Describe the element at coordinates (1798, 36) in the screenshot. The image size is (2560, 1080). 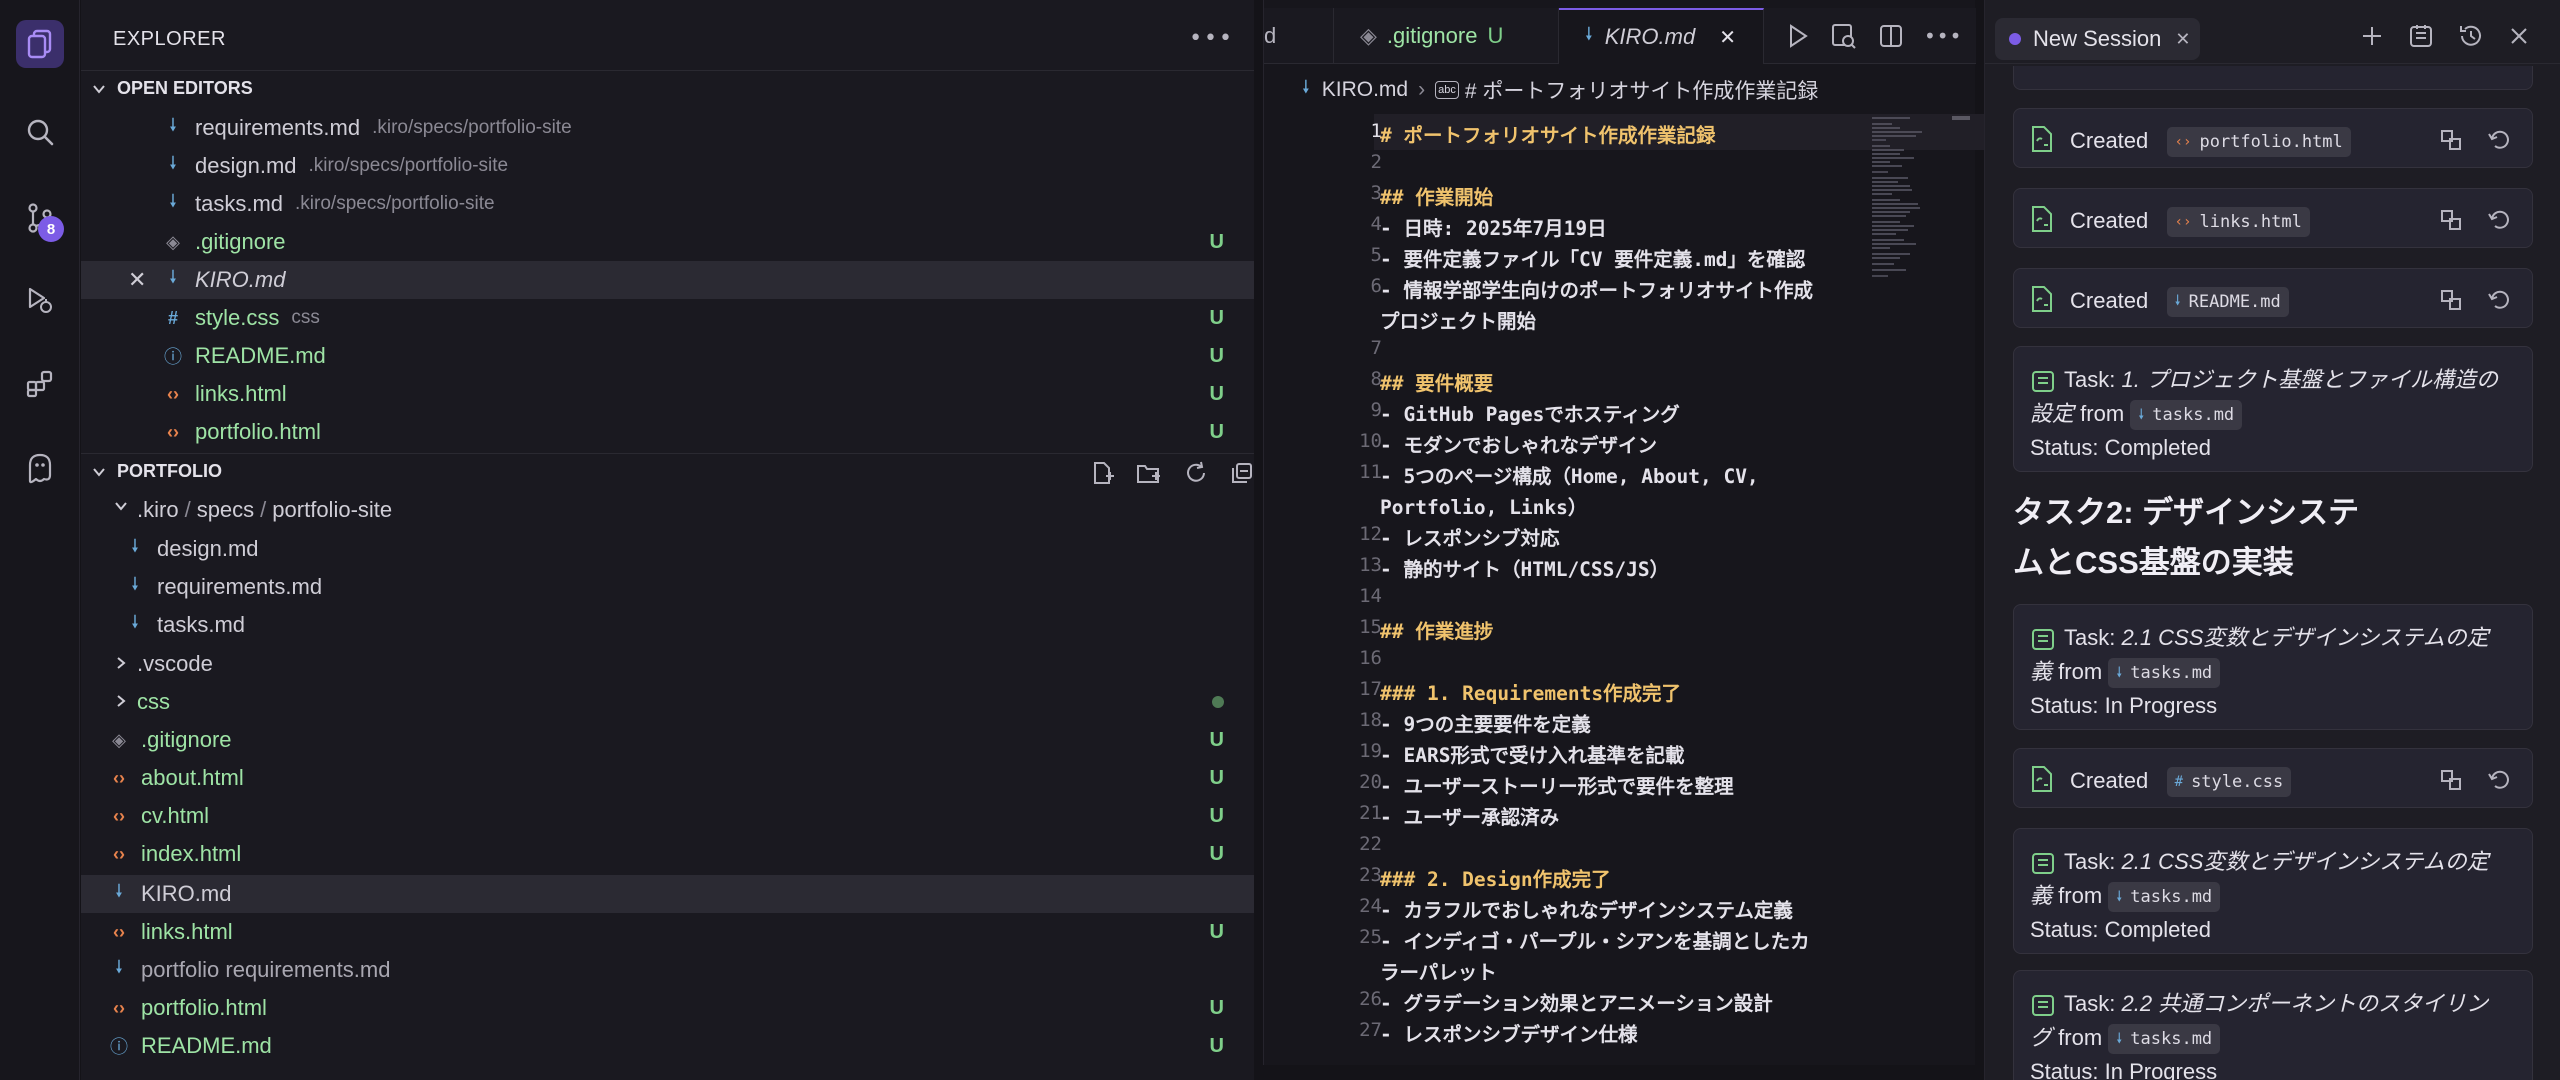
I see `run-icon` at that location.